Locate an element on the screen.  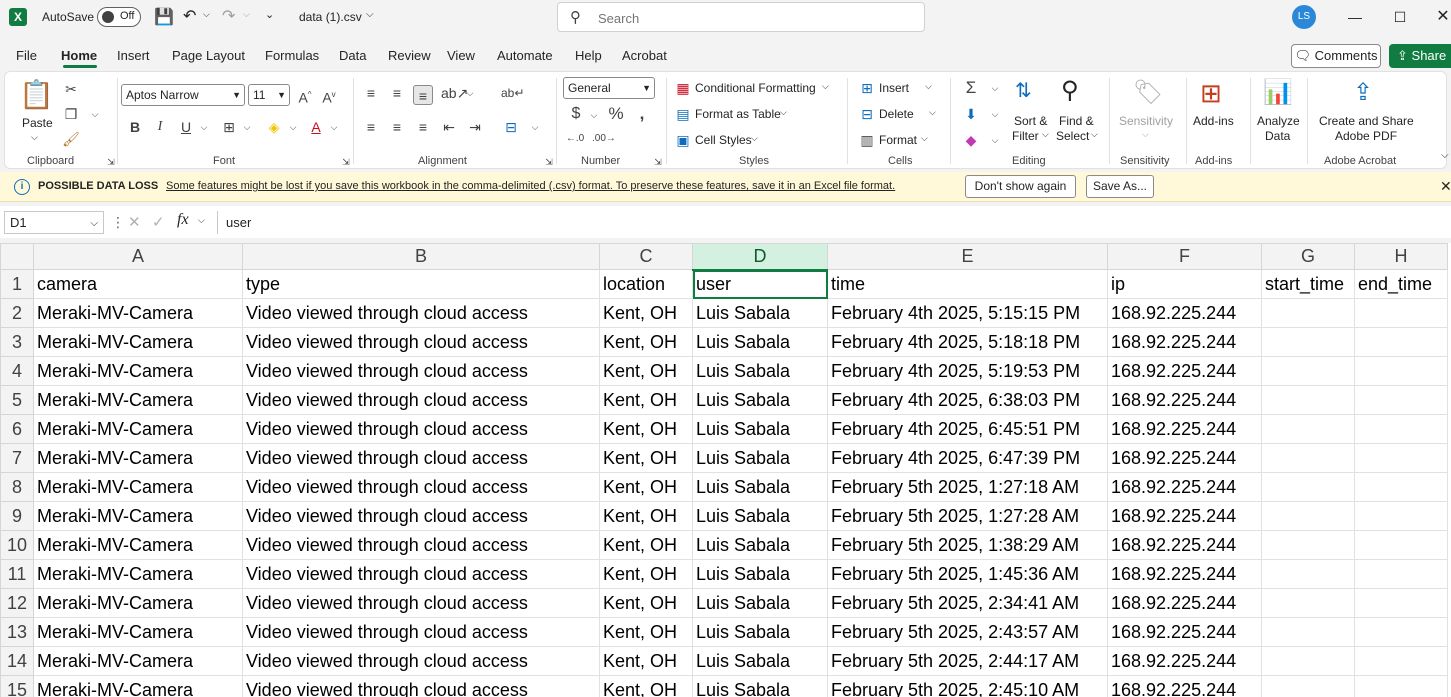
tab-home: Home is located at coordinates (79, 55).